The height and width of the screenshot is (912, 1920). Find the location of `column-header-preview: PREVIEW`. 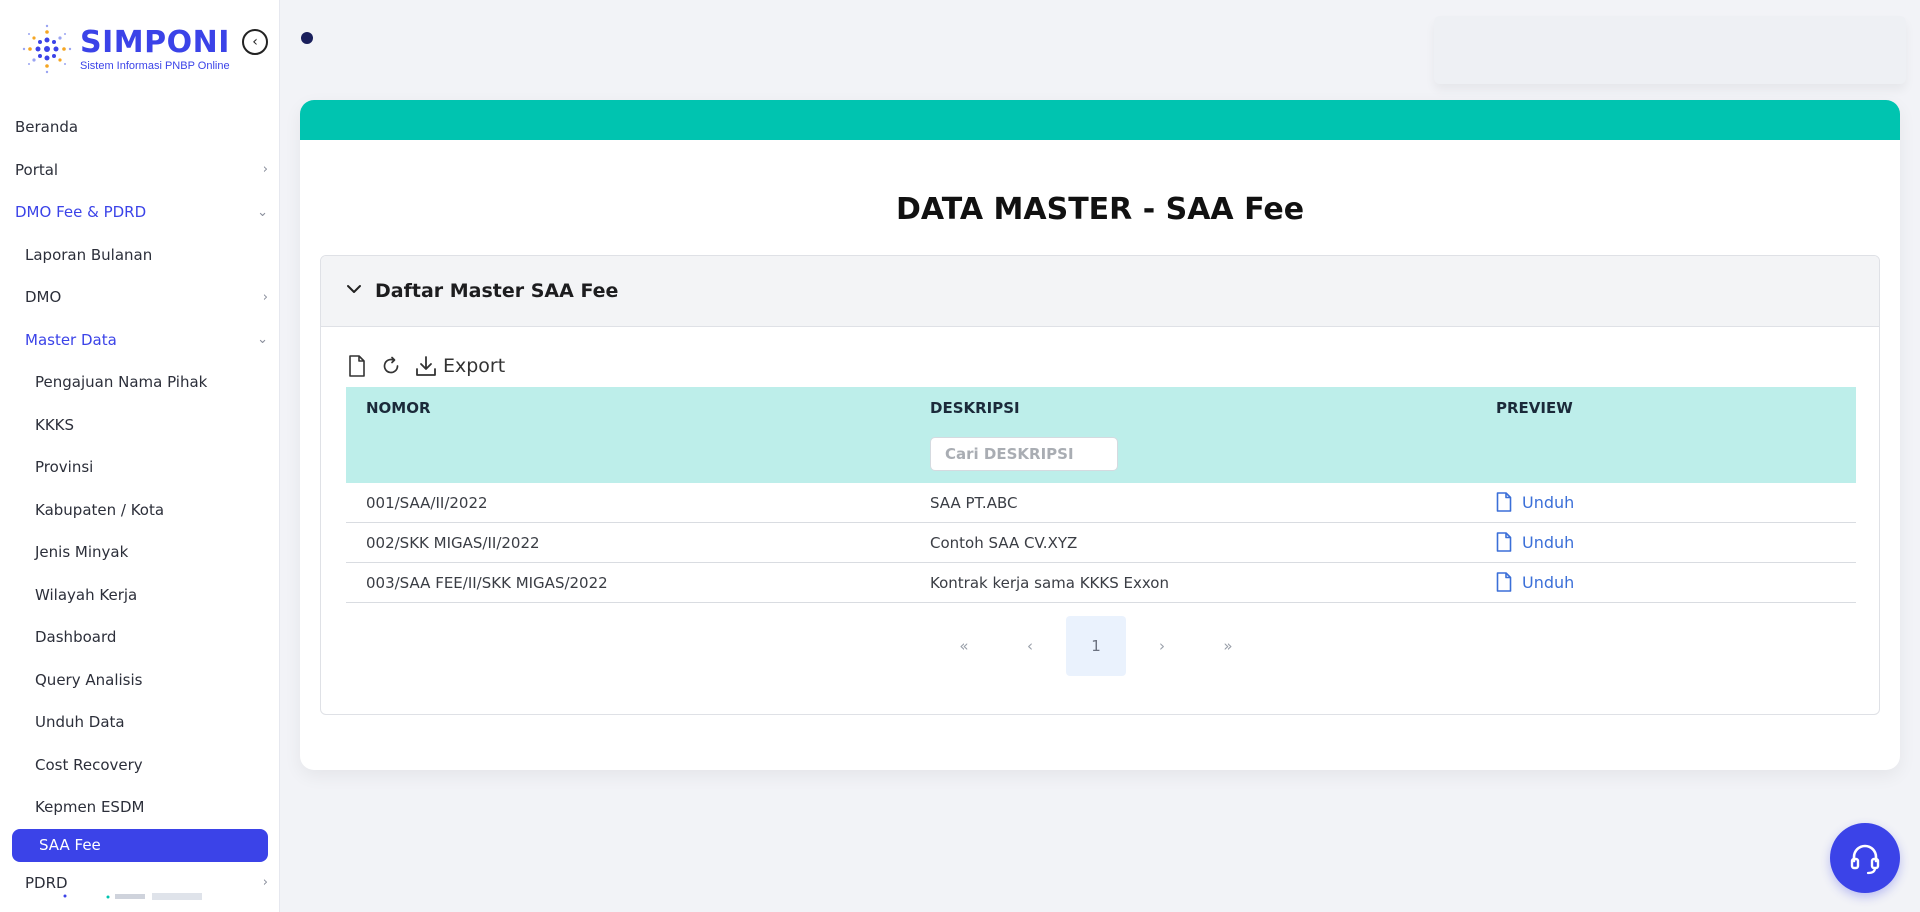

column-header-preview: PREVIEW is located at coordinates (1534, 408).